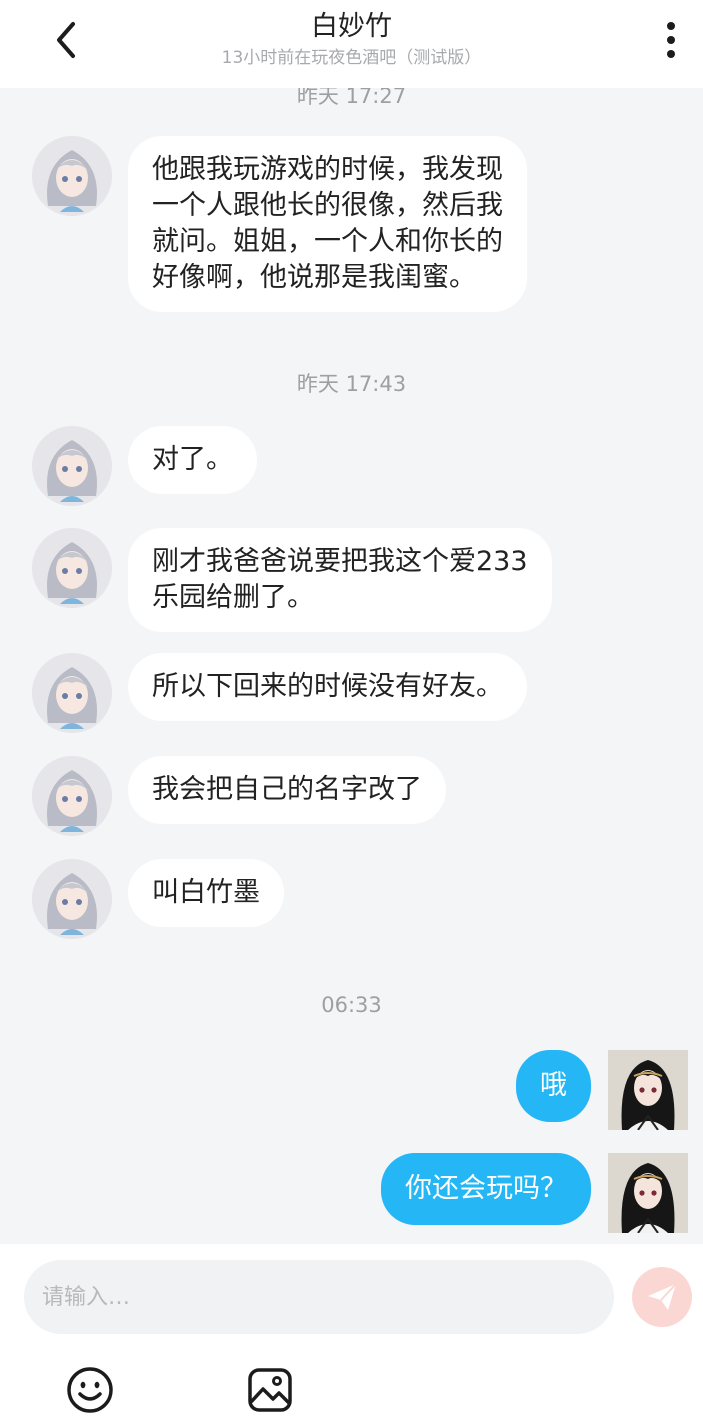 This screenshot has height=1421, width=703. I want to click on timestamp: 昨天 17:43, so click(351, 384).